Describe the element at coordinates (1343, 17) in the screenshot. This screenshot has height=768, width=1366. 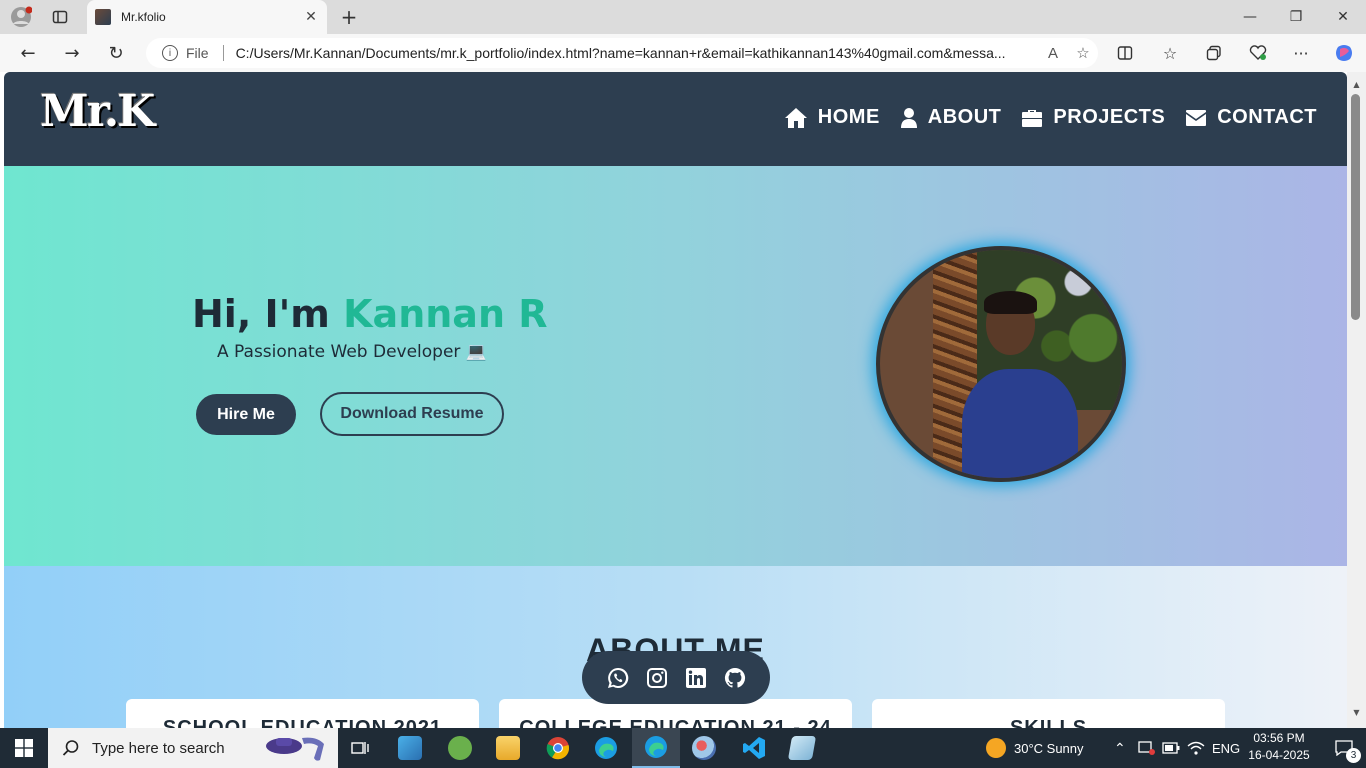
I see `close-window-icon: ✕` at that location.